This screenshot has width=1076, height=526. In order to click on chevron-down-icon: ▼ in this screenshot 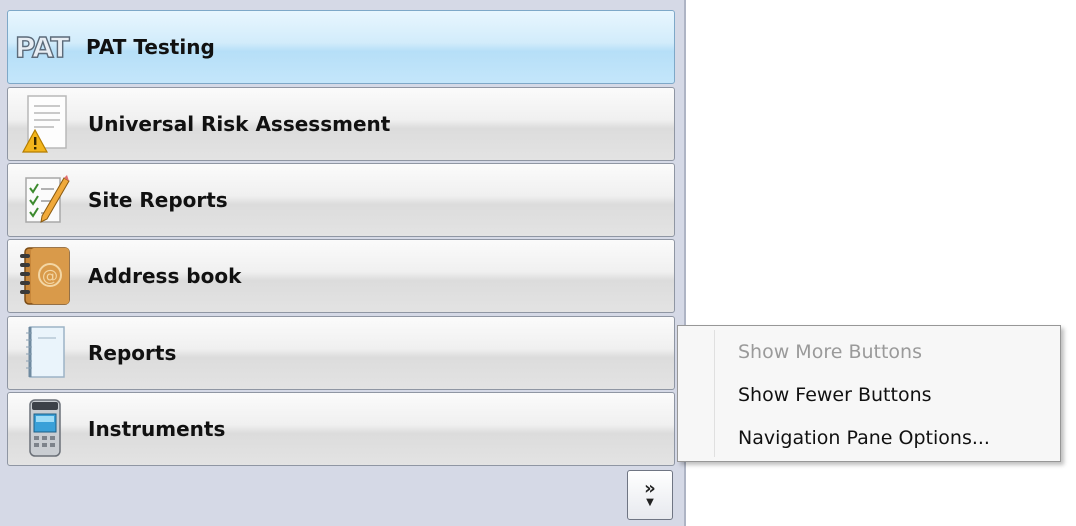, I will do `click(650, 502)`.